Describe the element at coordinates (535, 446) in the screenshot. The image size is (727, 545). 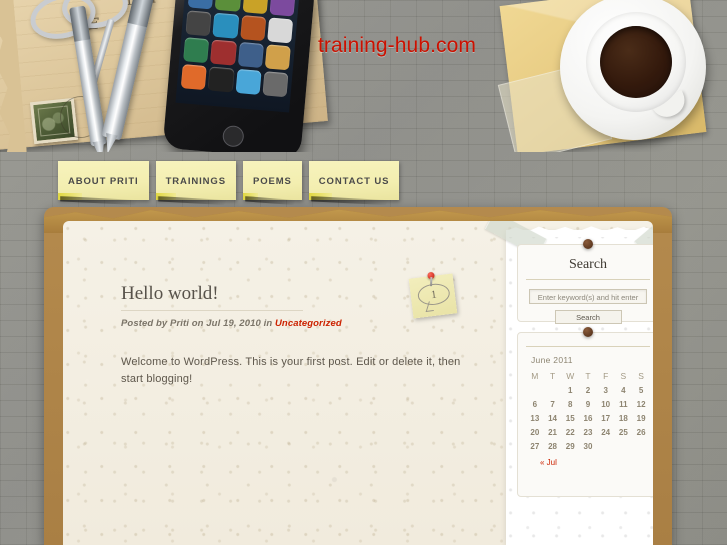
I see `calendar-day: 27` at that location.